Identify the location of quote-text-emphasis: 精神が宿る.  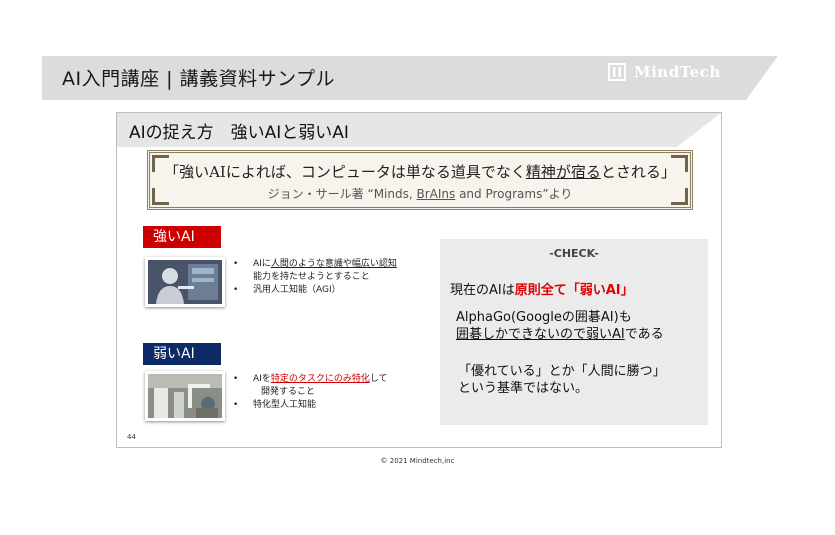
(563, 172).